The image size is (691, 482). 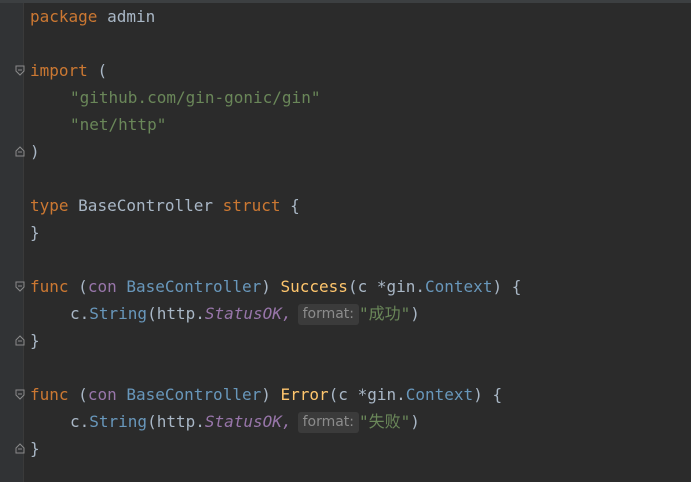 I want to click on code-line-success-body: c.String(http.StatusOK, format: "成功"), so click(x=225, y=313).